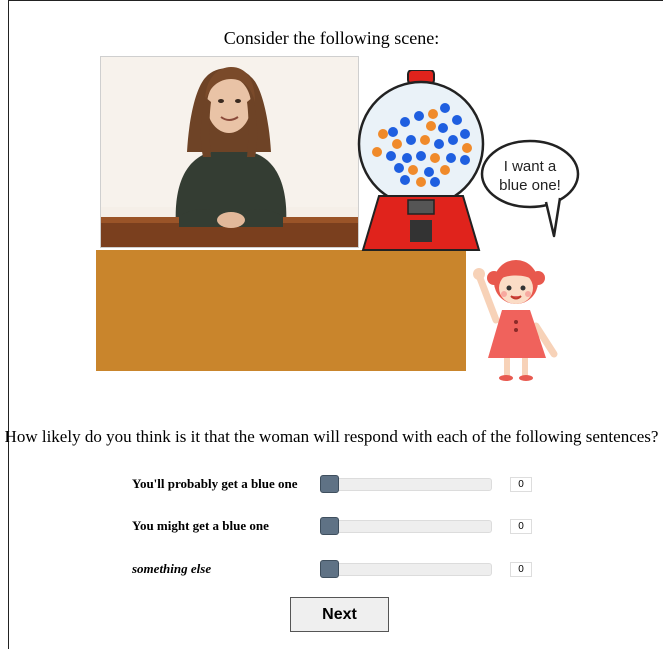  I want to click on slider-label: You'll probably get a blue one, so click(215, 483).